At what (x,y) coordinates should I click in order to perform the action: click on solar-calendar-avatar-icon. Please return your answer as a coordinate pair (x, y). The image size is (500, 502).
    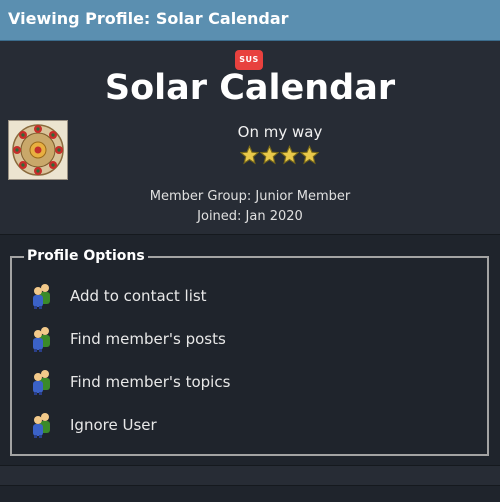
    Looking at the image, I should click on (38, 150).